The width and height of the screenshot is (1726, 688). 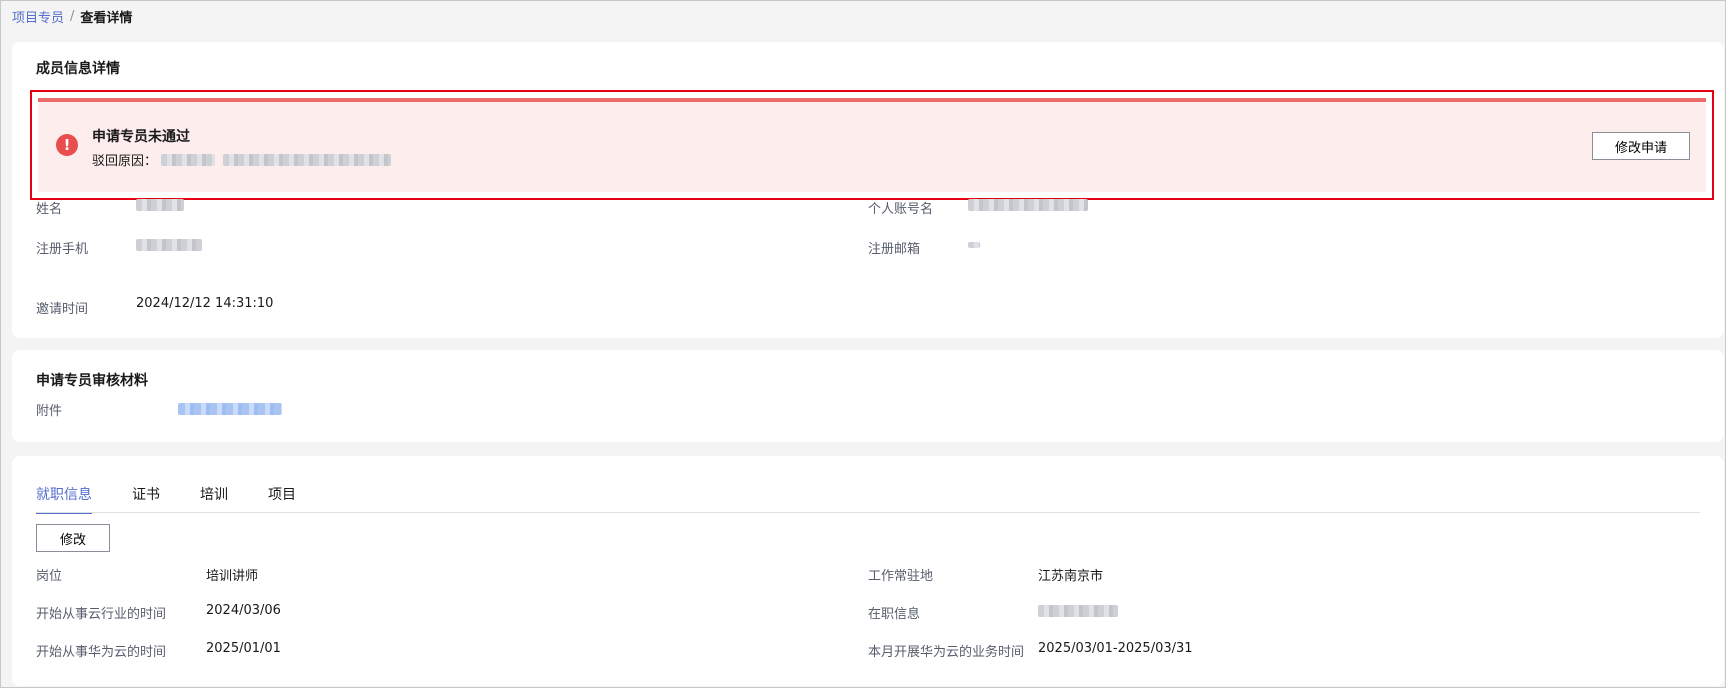 What do you see at coordinates (125, 161) in the screenshot?
I see `reason-label: 驳回原因：` at bounding box center [125, 161].